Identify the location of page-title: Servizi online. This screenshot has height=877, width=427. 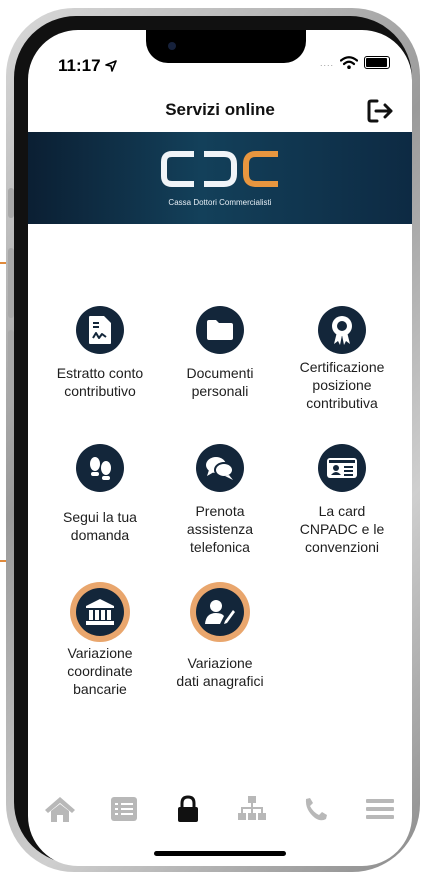
(220, 109).